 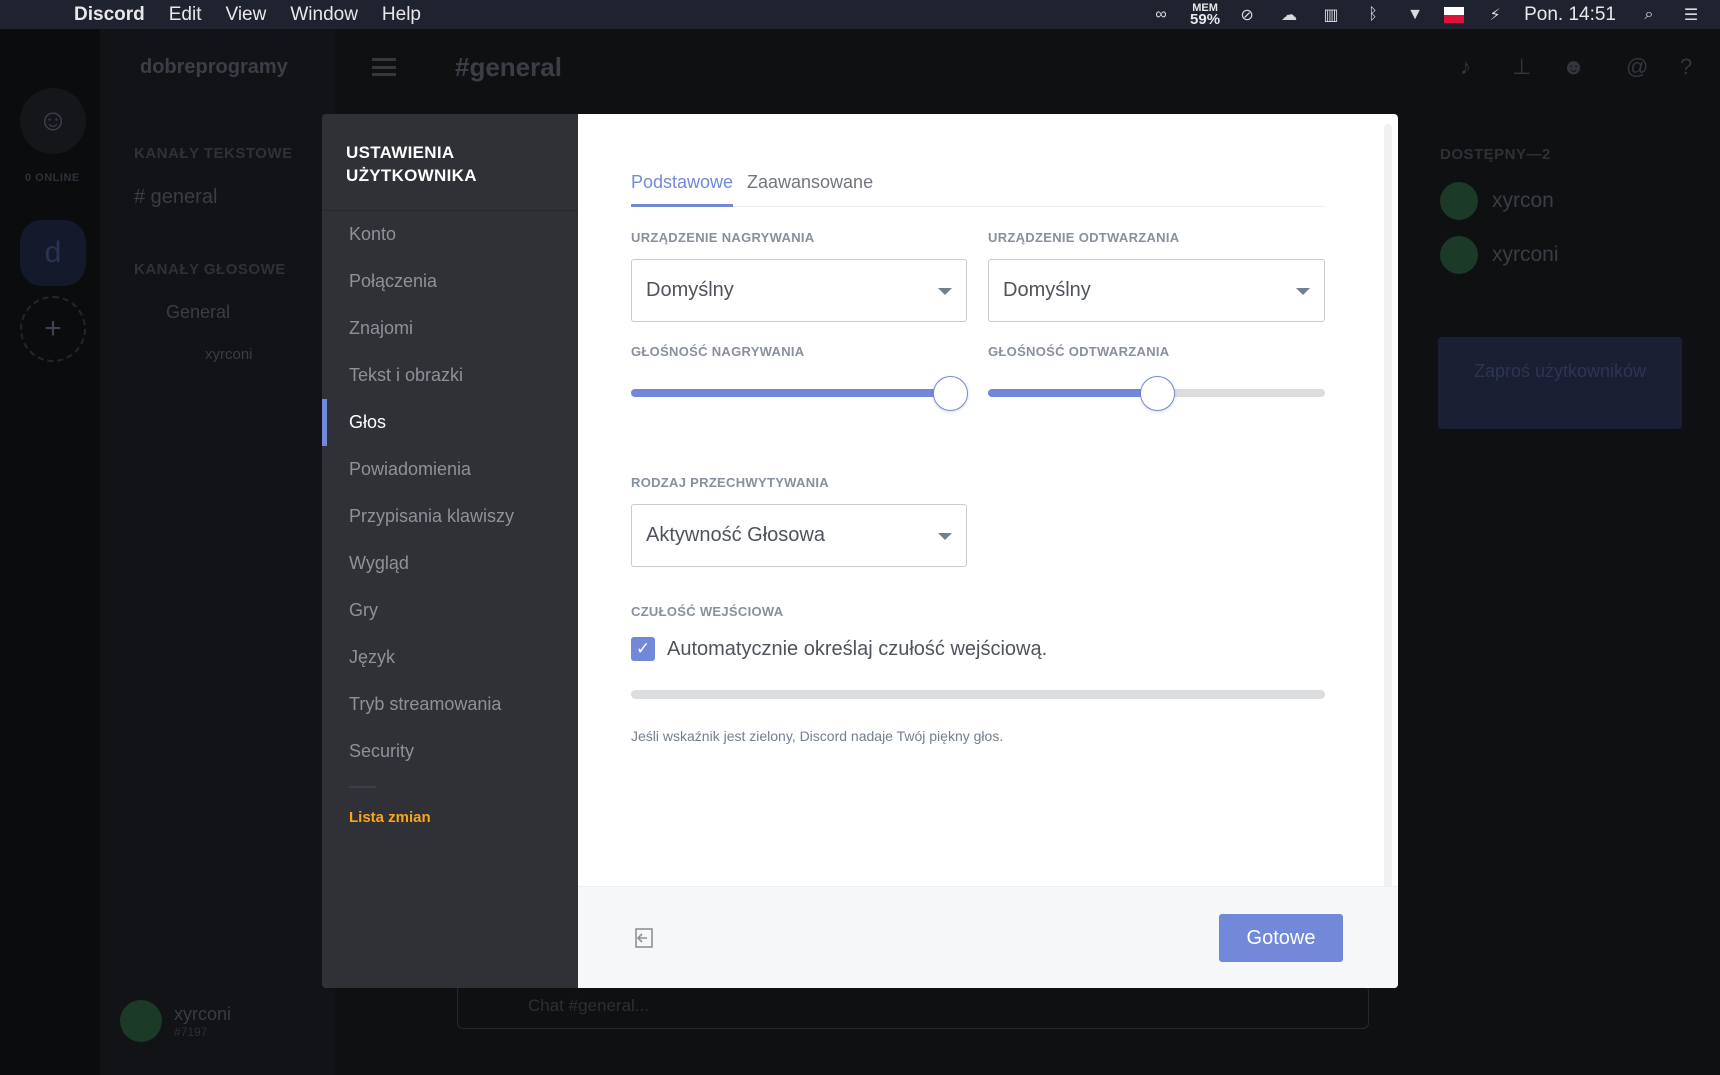 What do you see at coordinates (1570, 15) in the screenshot?
I see `clock: Pon. 14:51` at bounding box center [1570, 15].